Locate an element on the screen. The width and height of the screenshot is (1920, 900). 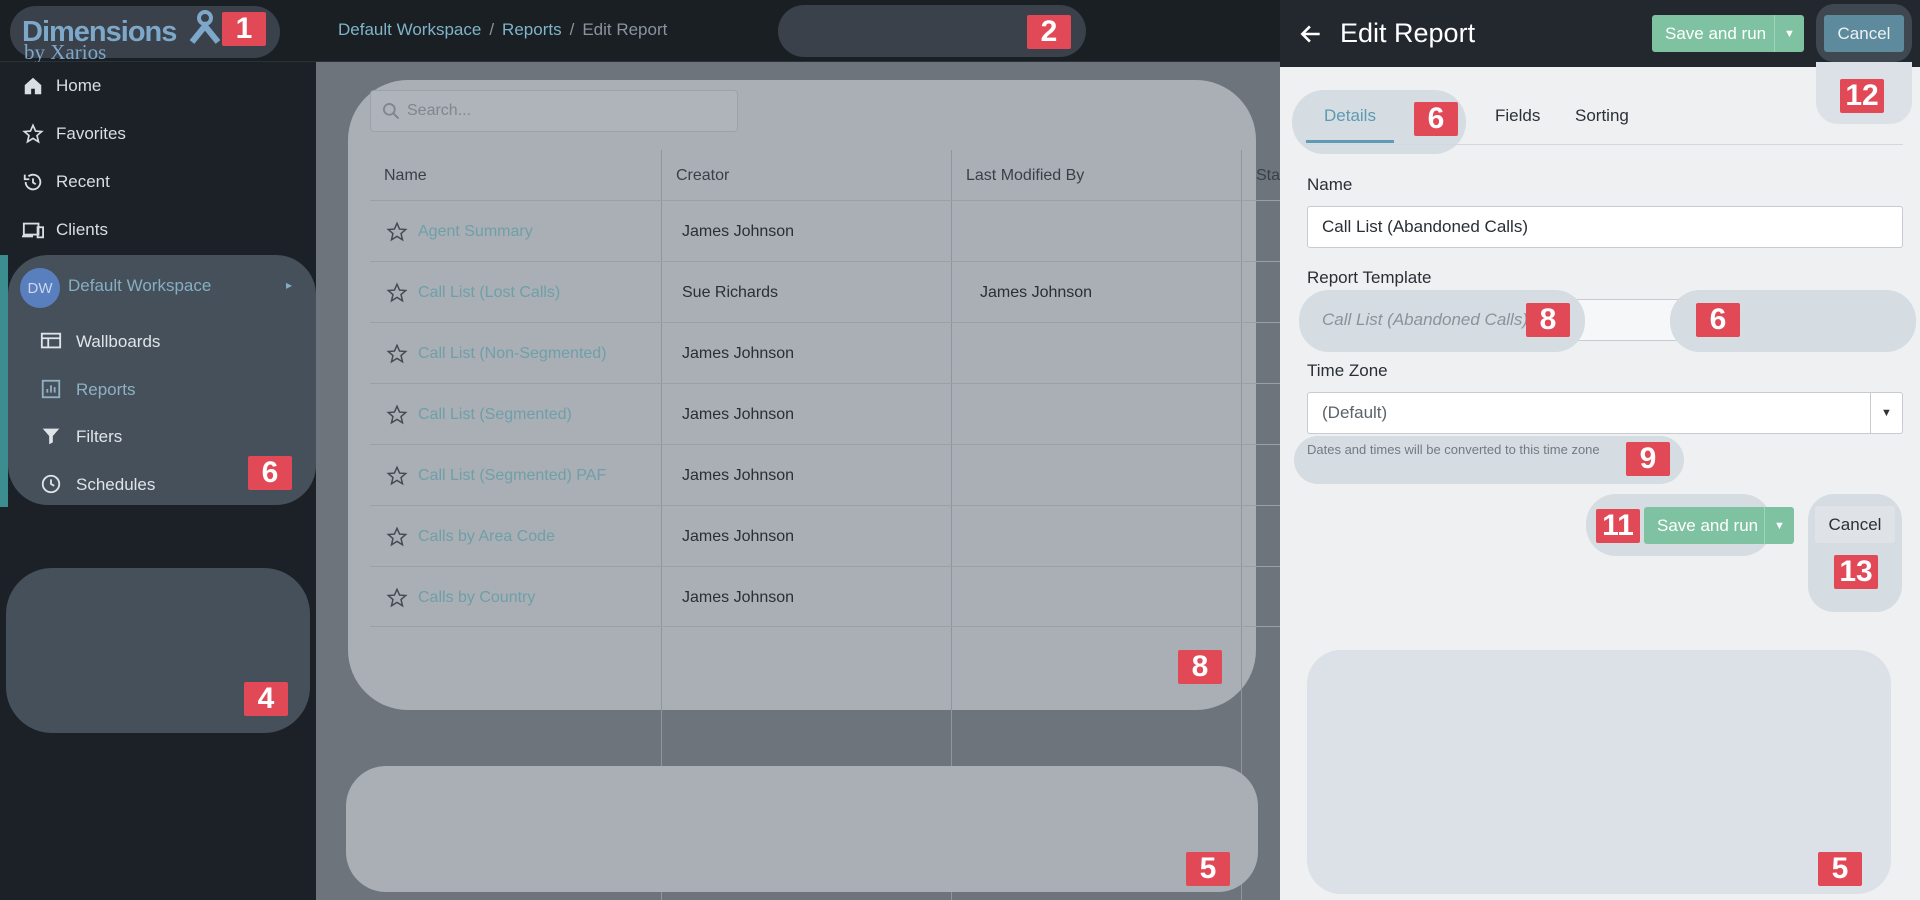
report-modified-by: James Johnson is located at coordinates (1036, 292).